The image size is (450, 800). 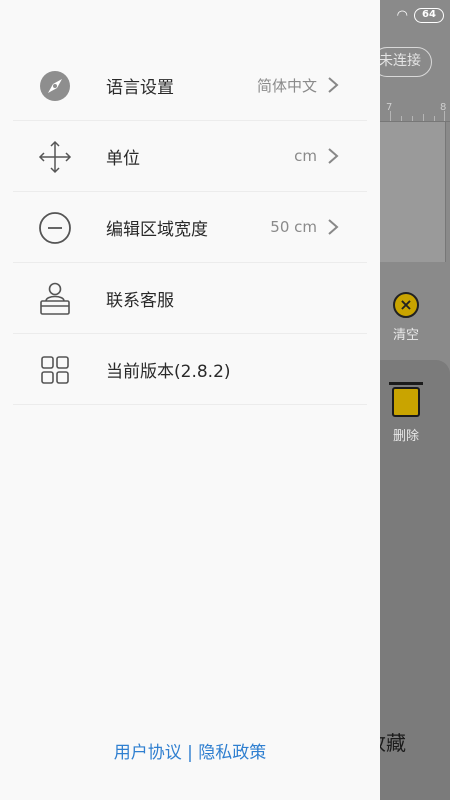 What do you see at coordinates (413, 192) in the screenshot?
I see `work-area` at bounding box center [413, 192].